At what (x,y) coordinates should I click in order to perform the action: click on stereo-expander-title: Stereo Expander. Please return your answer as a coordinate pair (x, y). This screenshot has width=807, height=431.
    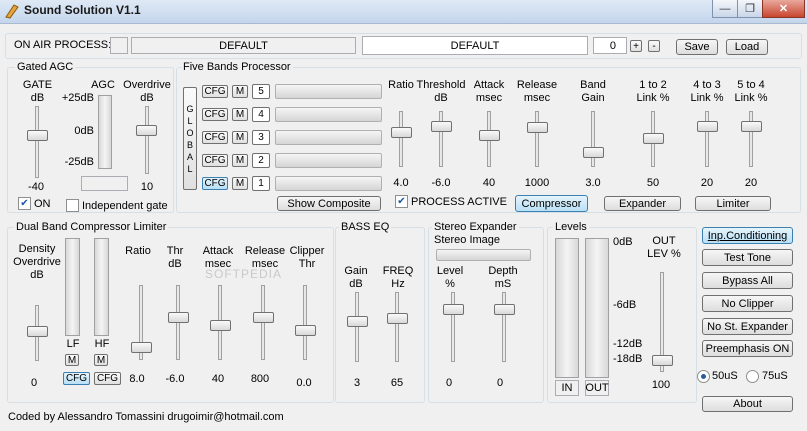
    Looking at the image, I should click on (475, 227).